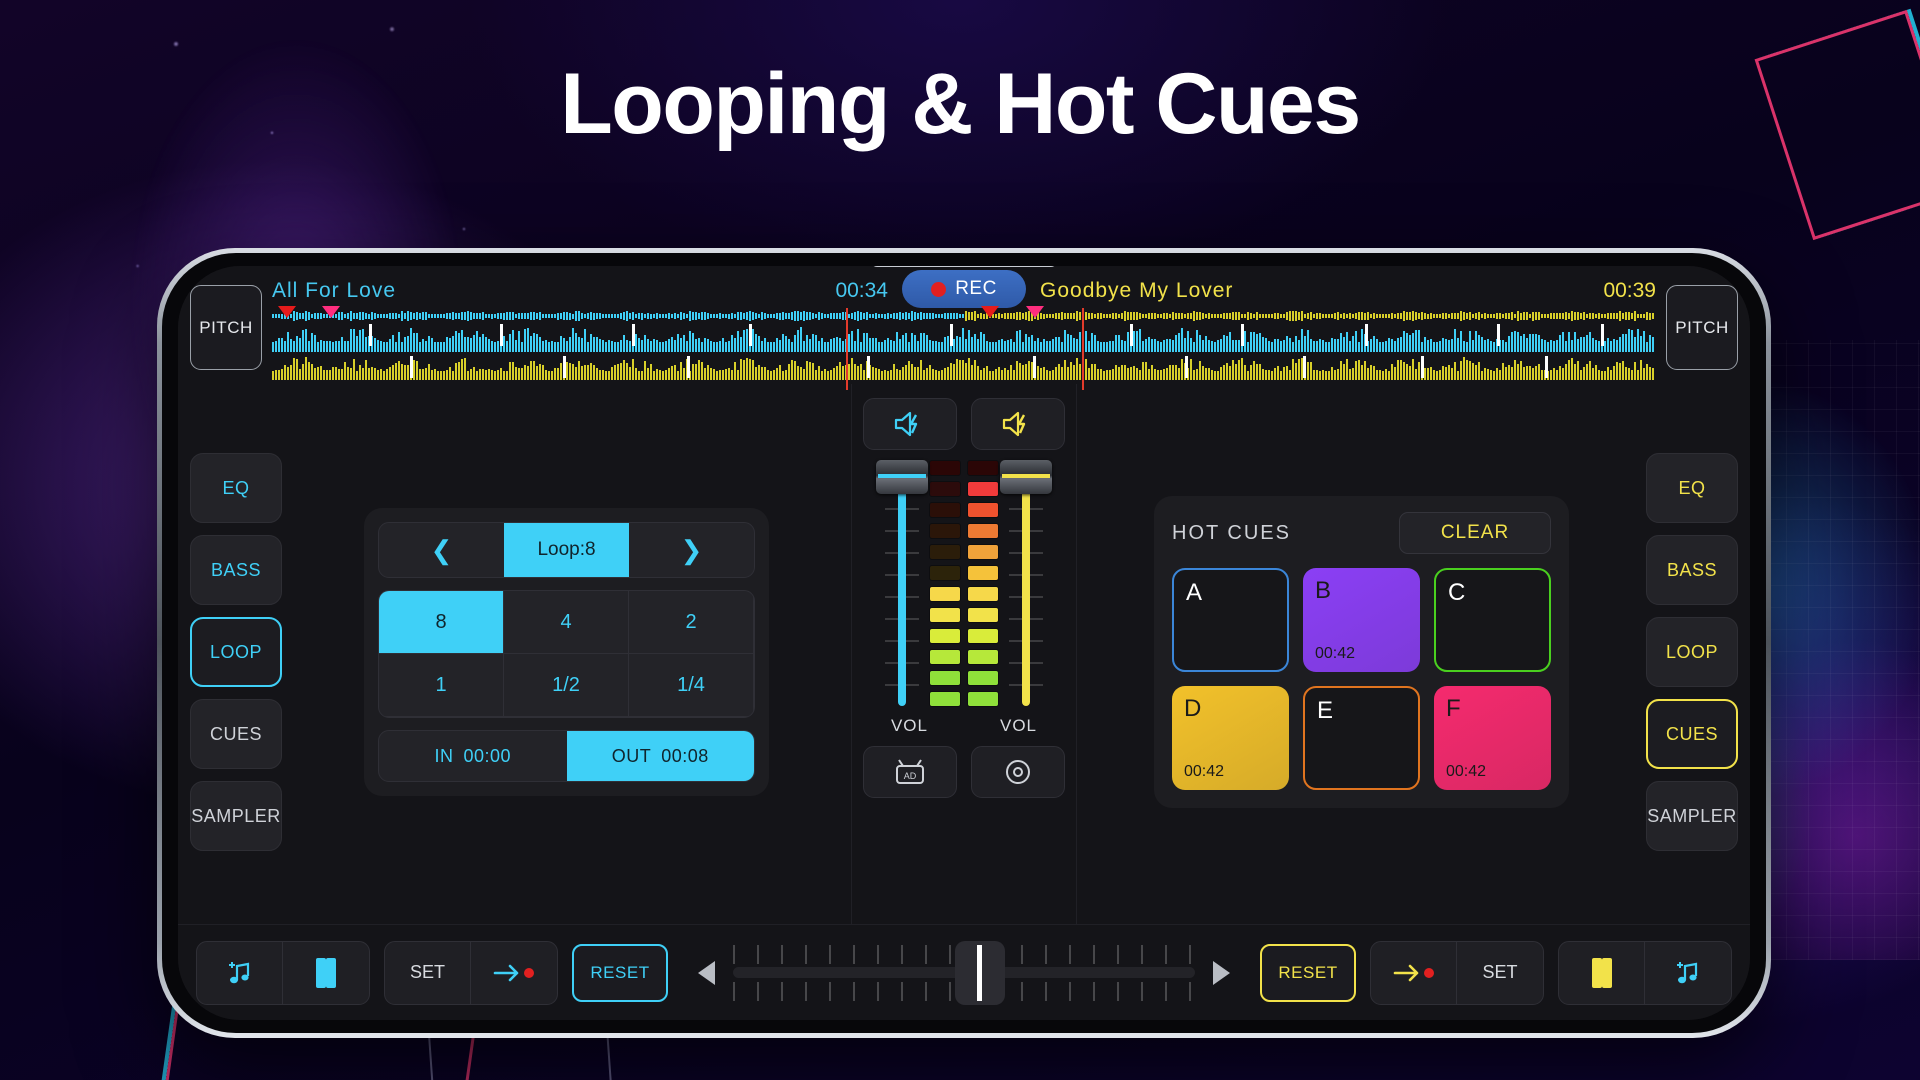 Image resolution: width=1920 pixels, height=1080 pixels. I want to click on rail-button-b-eq: EQ, so click(1692, 488).